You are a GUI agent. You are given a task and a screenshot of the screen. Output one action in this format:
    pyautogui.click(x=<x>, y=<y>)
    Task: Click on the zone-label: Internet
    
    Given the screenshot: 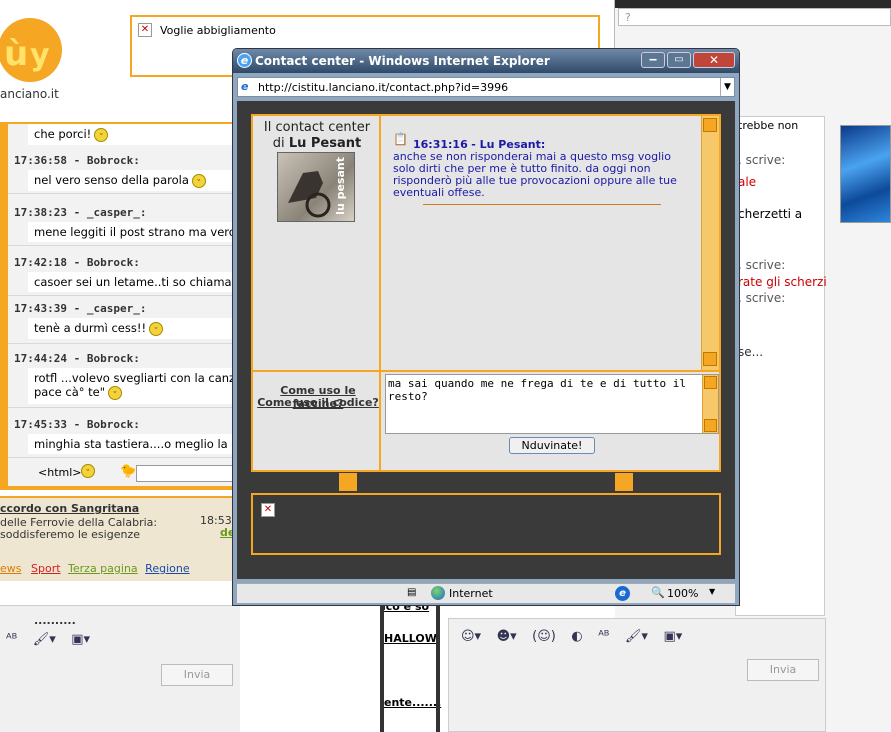 What is the action you would take?
    pyautogui.click(x=471, y=593)
    